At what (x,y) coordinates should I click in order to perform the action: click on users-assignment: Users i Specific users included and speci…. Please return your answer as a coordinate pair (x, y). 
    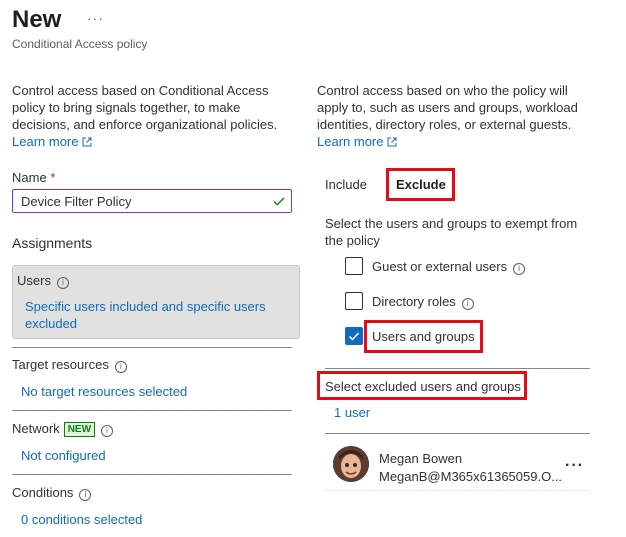
    Looking at the image, I should click on (156, 302).